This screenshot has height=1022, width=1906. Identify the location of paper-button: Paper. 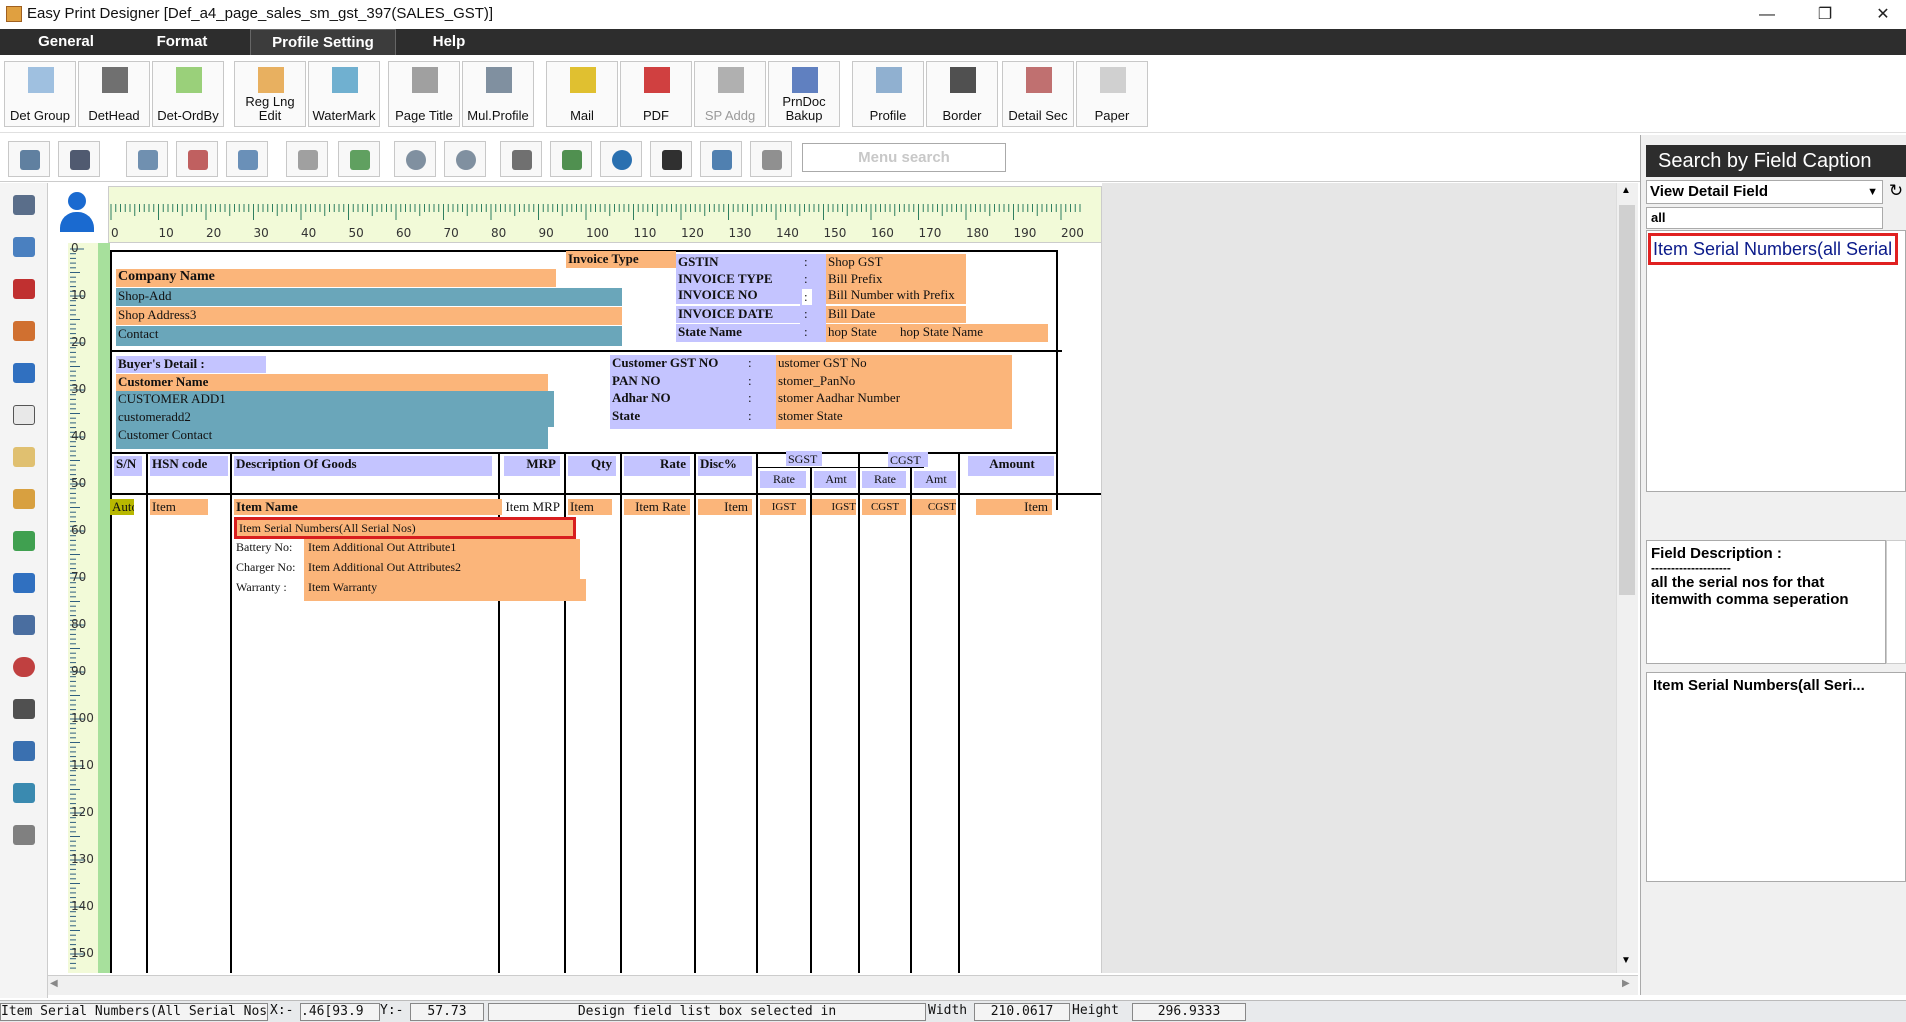
(1112, 94).